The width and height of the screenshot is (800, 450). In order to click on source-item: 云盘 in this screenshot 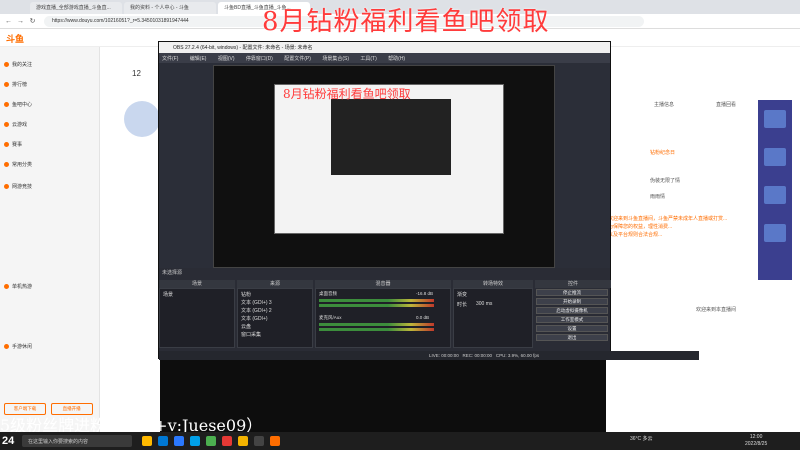, I will do `click(246, 326)`.